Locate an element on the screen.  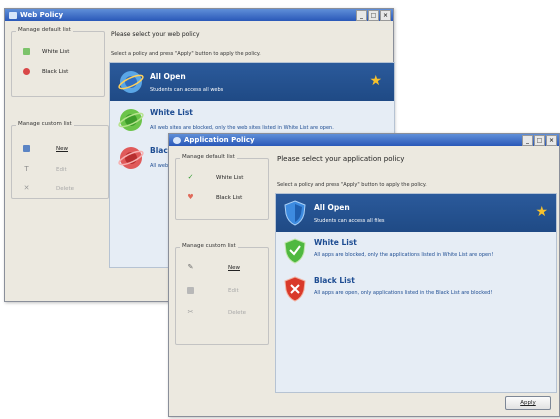
apply-button: Apply is located at coordinates (528, 403).